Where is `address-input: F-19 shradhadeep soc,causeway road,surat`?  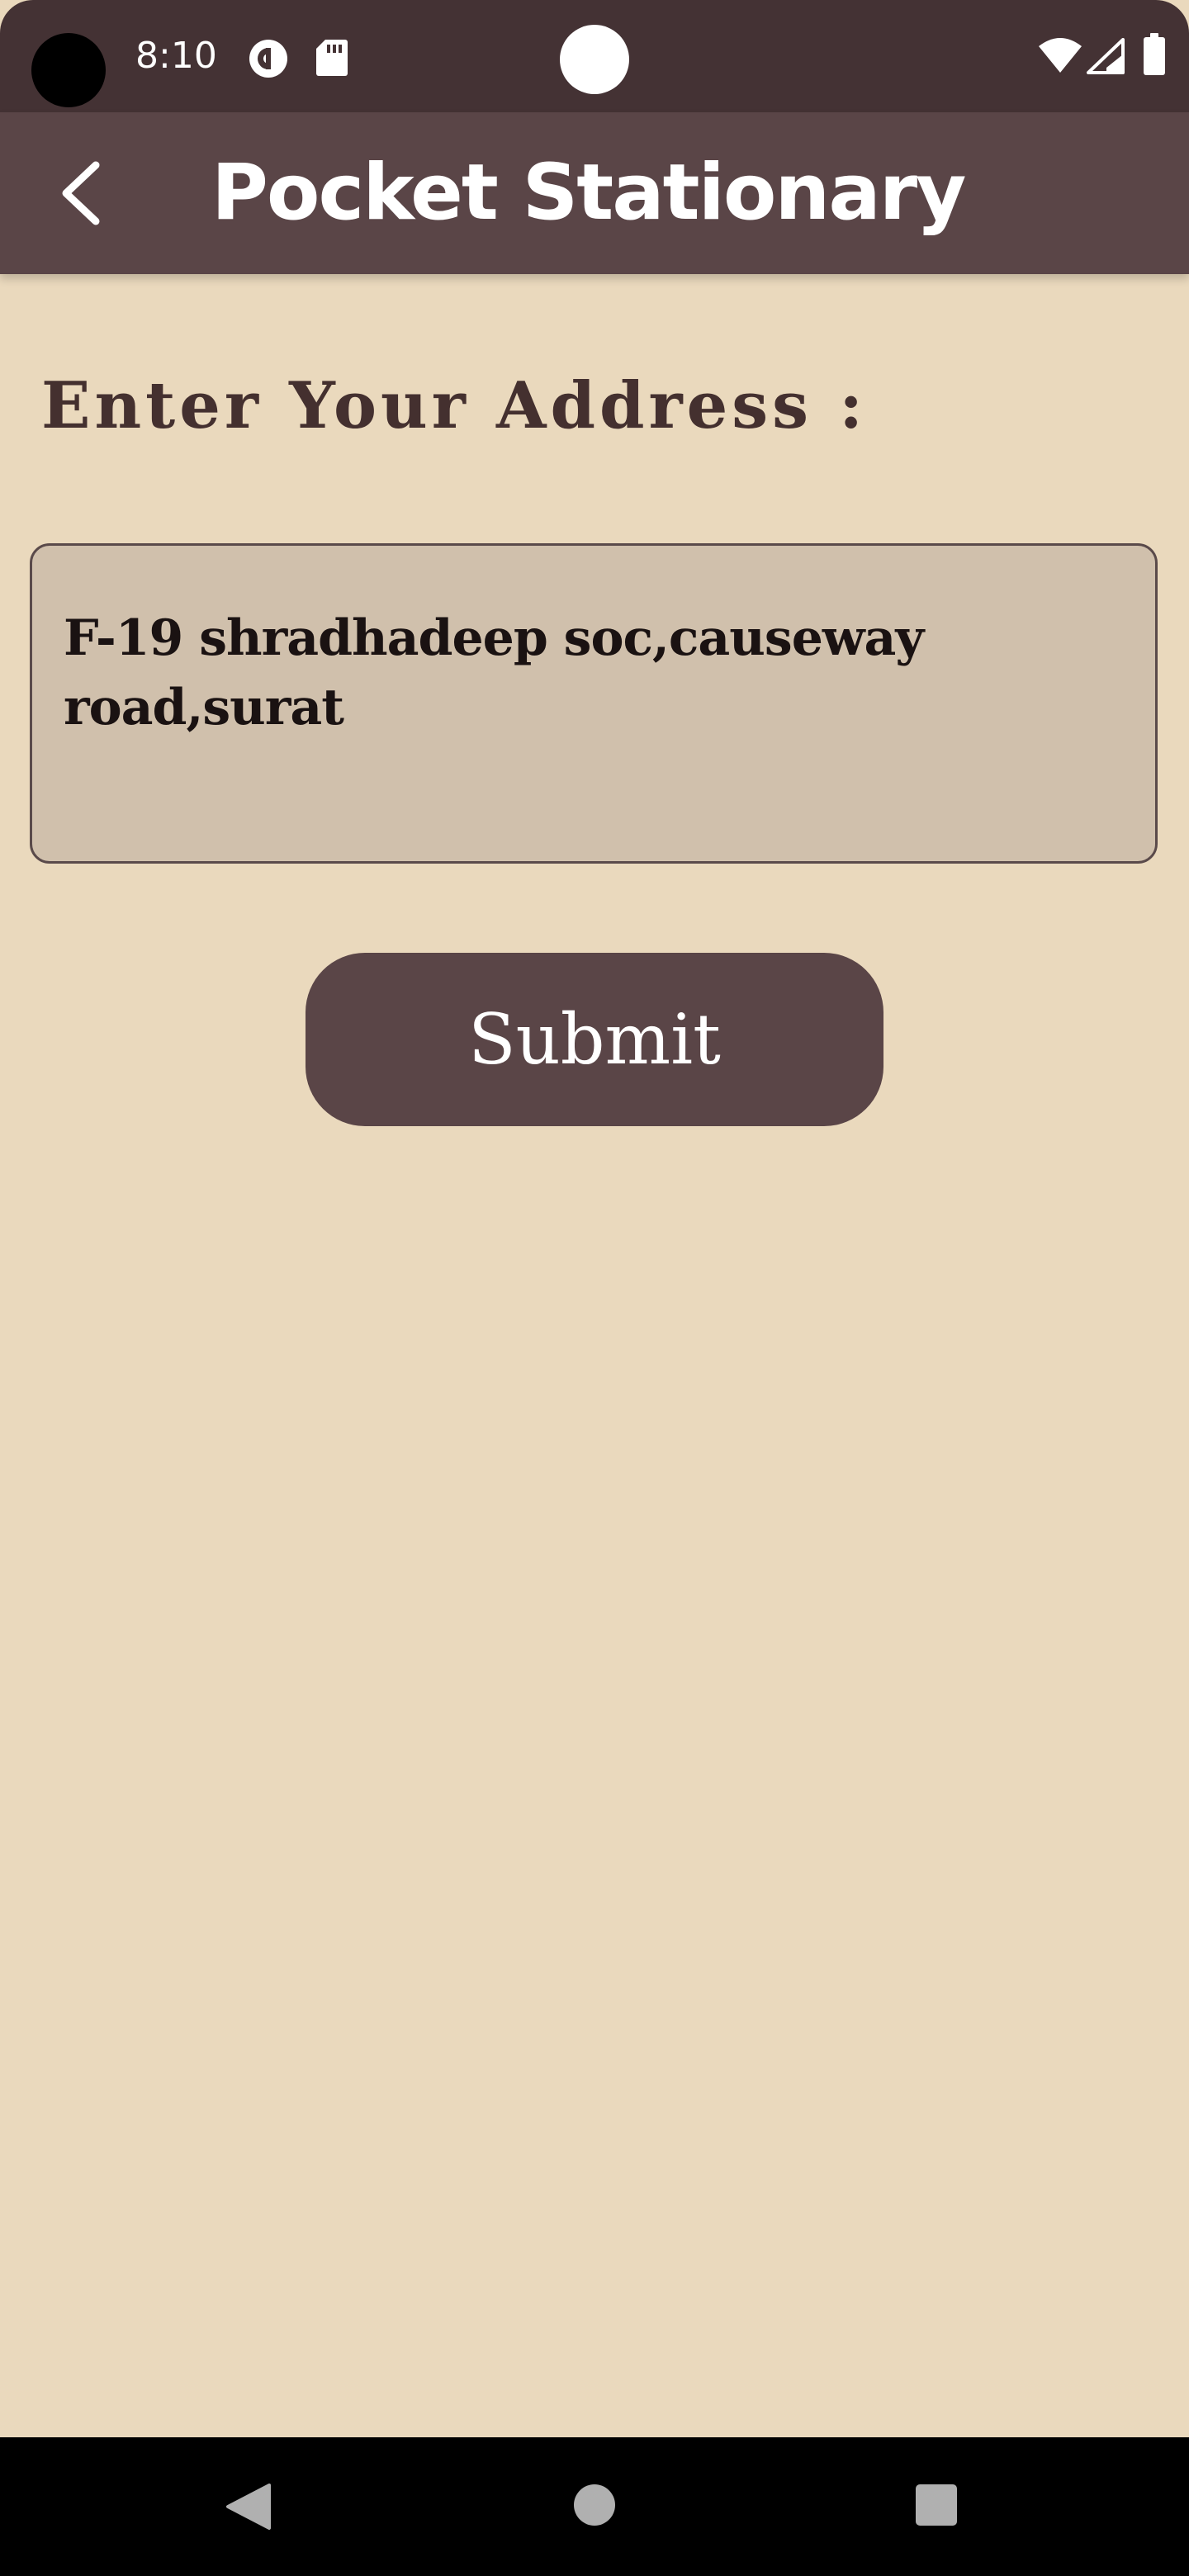 address-input: F-19 shradhadeep soc,causeway road,surat is located at coordinates (594, 703).